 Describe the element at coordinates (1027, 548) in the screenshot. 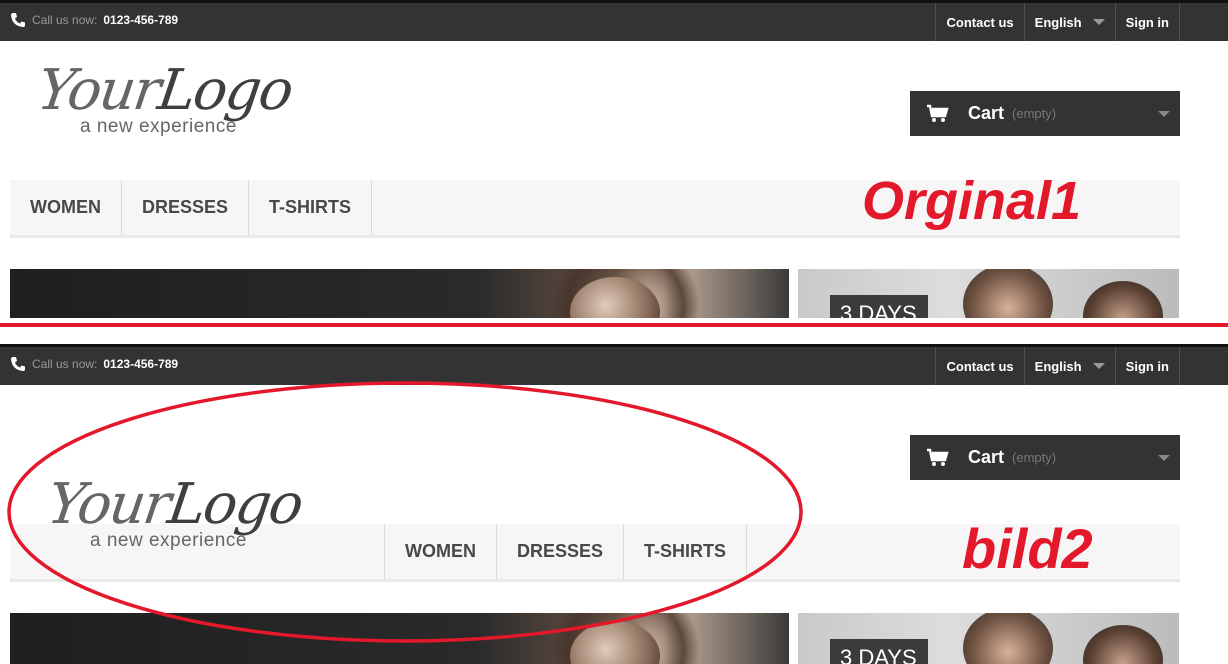

I see `annotation-label: bild2` at that location.